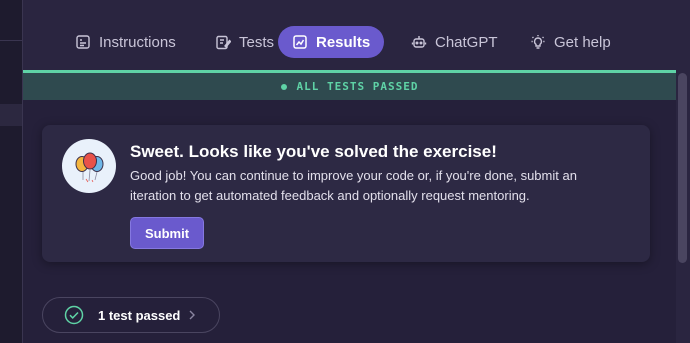  I want to click on tab-get-help: Get help, so click(570, 42).